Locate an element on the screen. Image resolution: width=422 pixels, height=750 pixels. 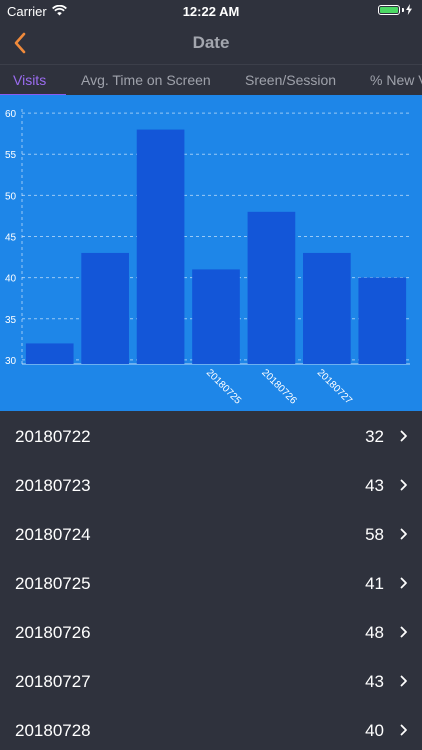
list-item: 20180724 58 is located at coordinates (211, 533).